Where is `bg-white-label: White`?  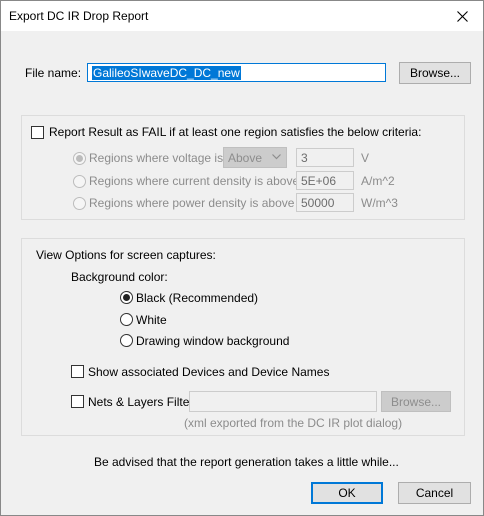
bg-white-label: White is located at coordinates (151, 320).